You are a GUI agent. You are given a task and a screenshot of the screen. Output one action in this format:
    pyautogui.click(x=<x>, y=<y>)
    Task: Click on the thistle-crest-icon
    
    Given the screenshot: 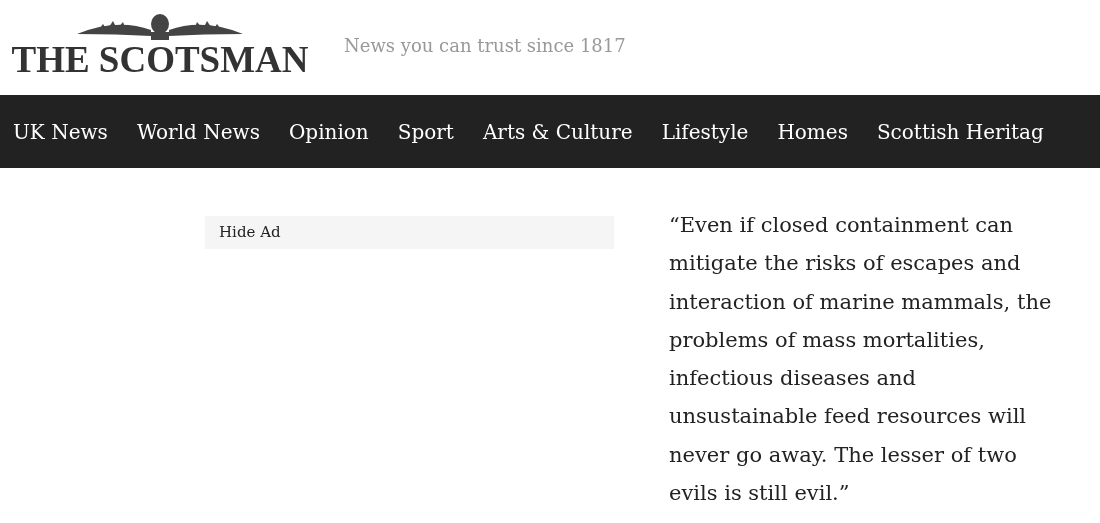 What is the action you would take?
    pyautogui.click(x=160, y=27)
    